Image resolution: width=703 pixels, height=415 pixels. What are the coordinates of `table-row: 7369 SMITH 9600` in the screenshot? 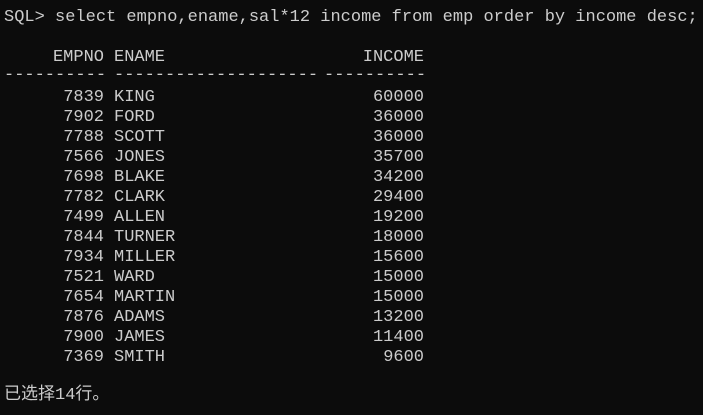 It's located at (224, 358).